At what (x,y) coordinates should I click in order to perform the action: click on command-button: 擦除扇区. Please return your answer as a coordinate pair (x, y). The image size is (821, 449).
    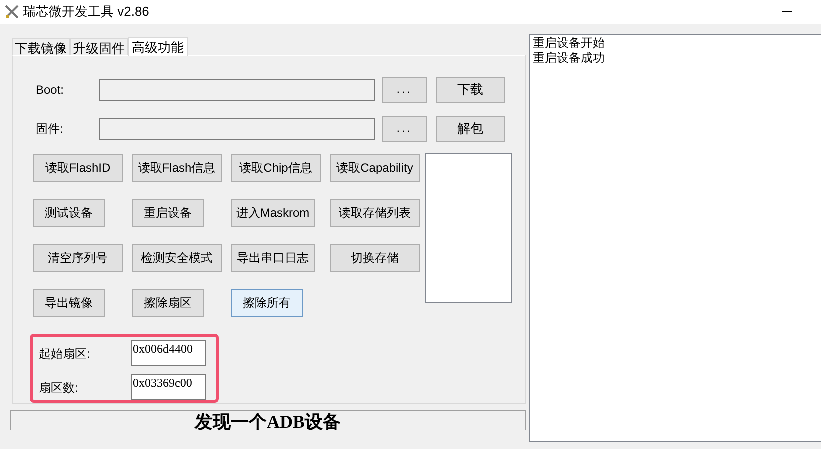
    Looking at the image, I should click on (168, 303).